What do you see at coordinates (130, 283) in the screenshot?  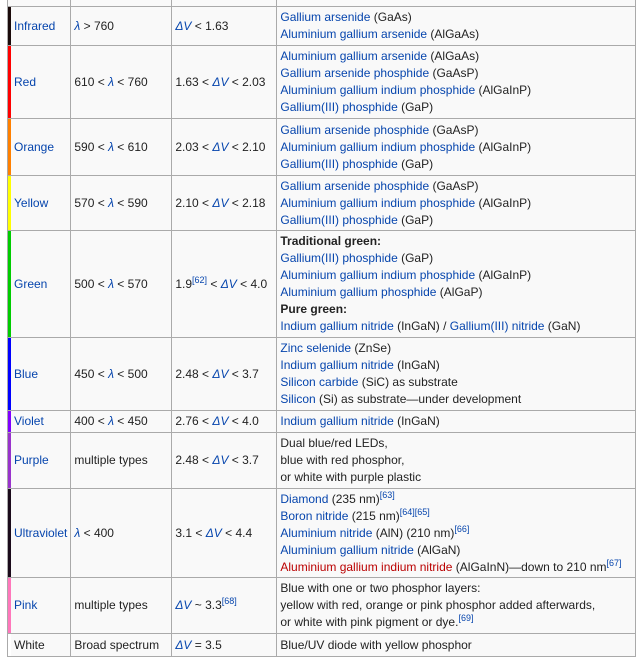 I see `text-span: < 570` at bounding box center [130, 283].